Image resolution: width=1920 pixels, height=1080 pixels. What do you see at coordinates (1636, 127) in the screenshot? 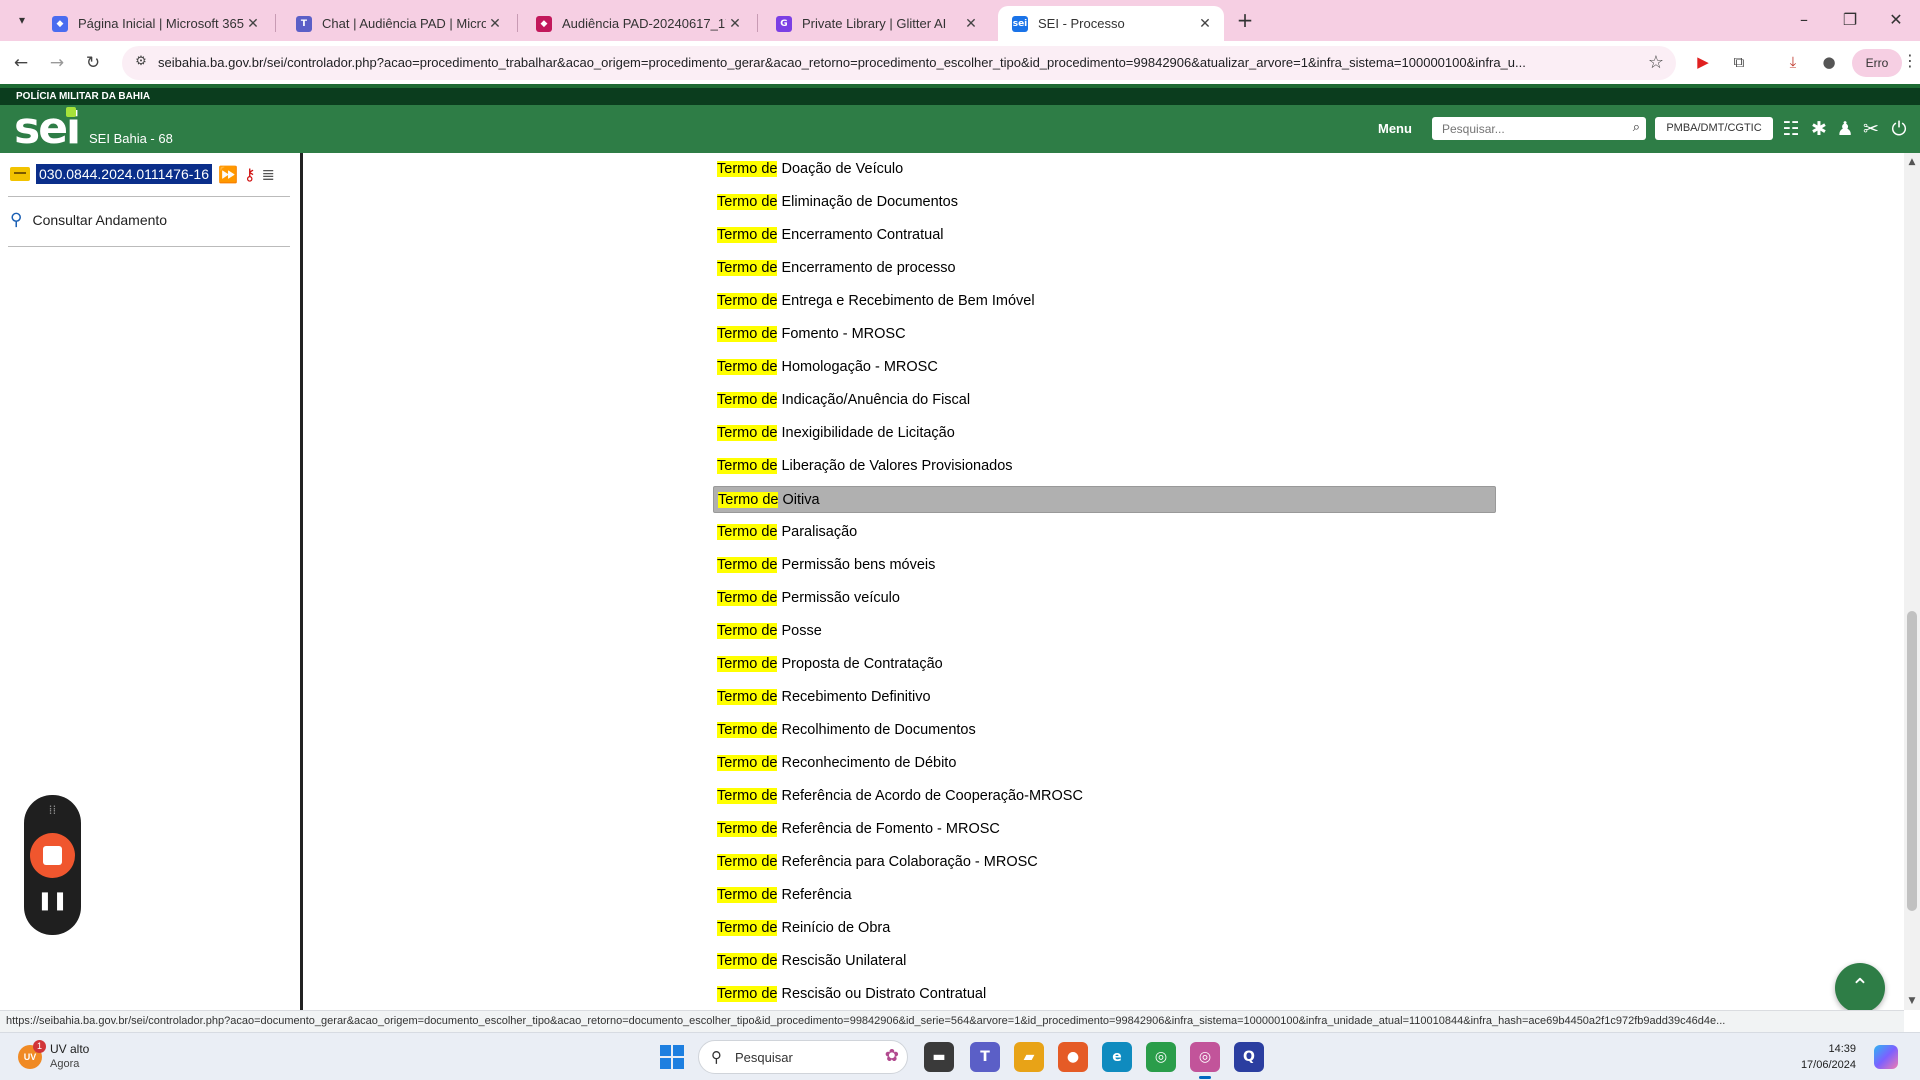
I see `search-icon: ⌕` at bounding box center [1636, 127].